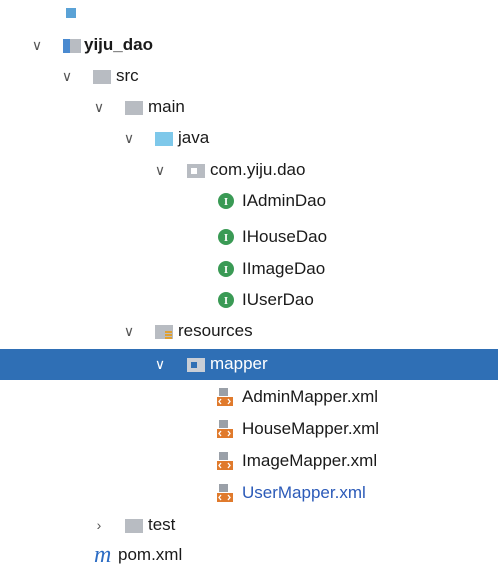 This screenshot has height=566, width=498. What do you see at coordinates (166, 106) in the screenshot?
I see `tree-label: main` at bounding box center [166, 106].